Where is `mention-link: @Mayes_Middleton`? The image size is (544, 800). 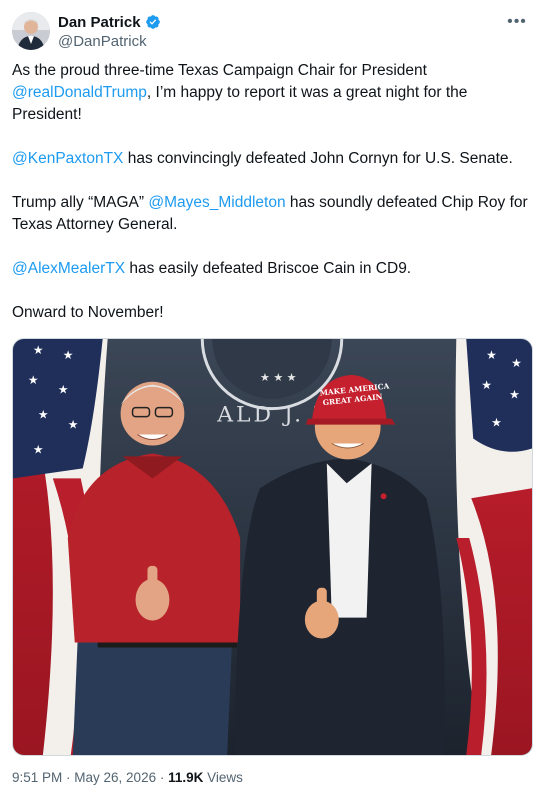
mention-link: @Mayes_Middleton is located at coordinates (216, 202).